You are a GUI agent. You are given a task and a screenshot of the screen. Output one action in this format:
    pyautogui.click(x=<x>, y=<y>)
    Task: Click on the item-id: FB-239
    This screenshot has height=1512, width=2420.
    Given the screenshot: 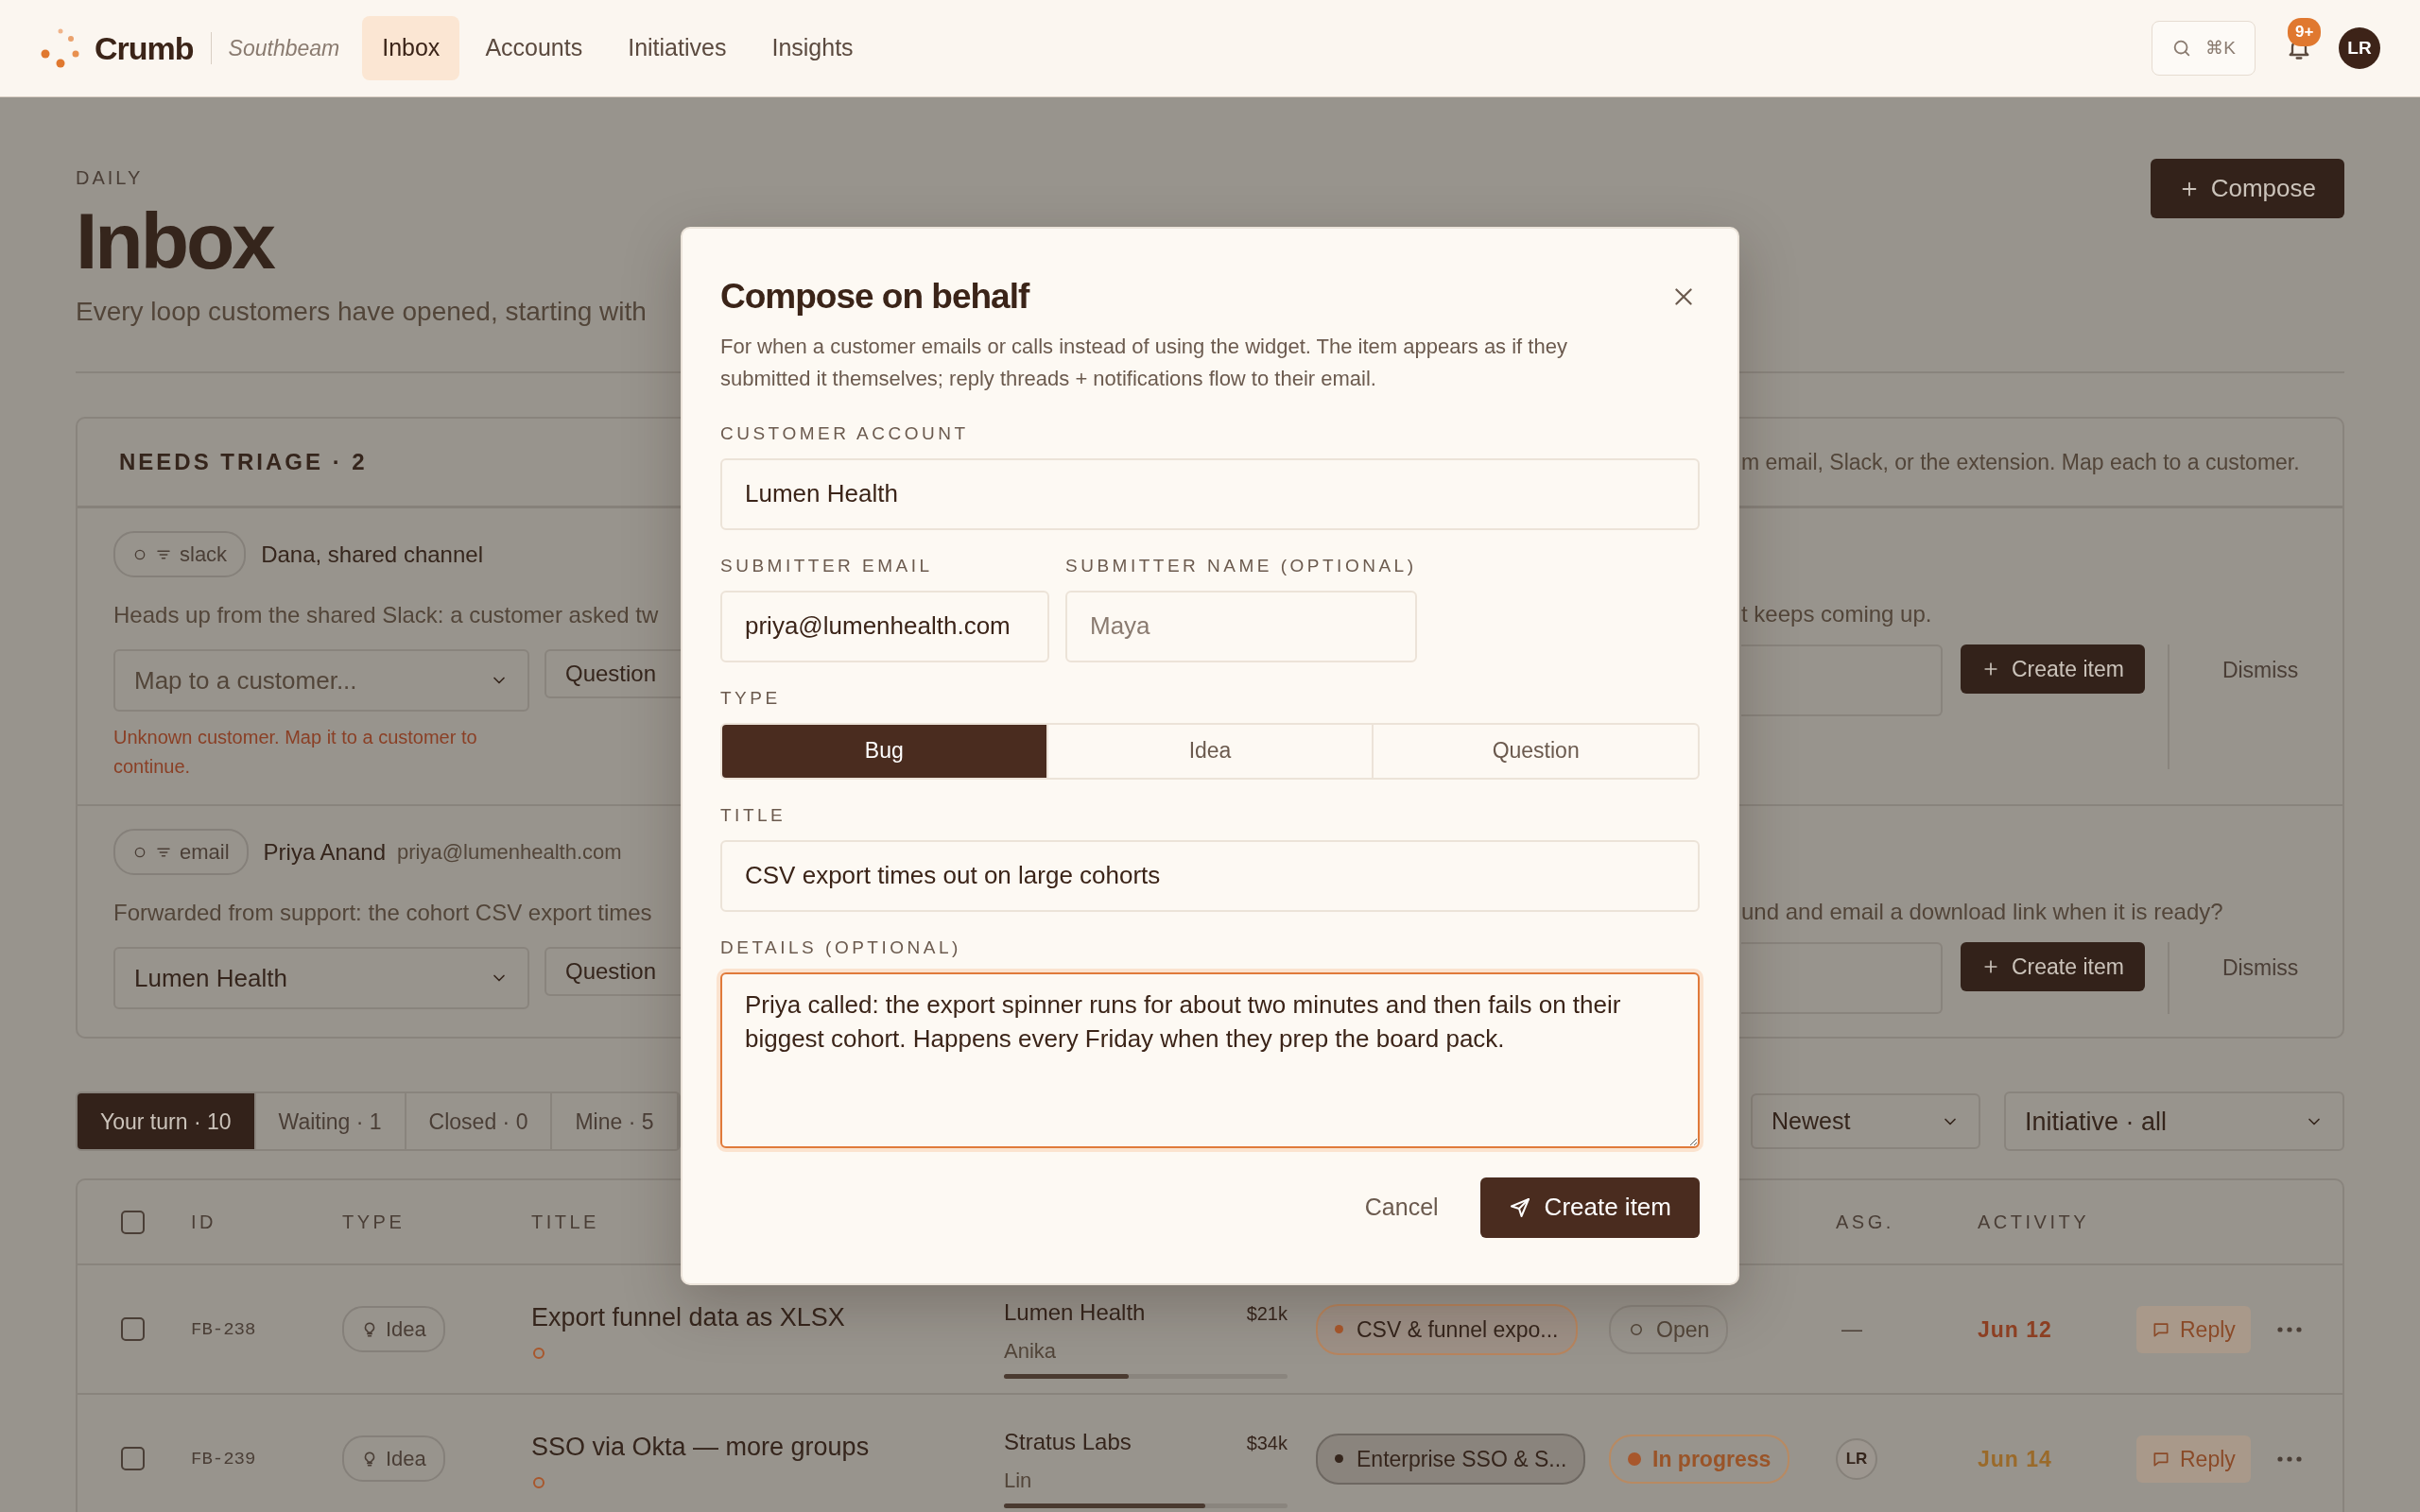 What is the action you would take?
    pyautogui.click(x=223, y=1459)
    